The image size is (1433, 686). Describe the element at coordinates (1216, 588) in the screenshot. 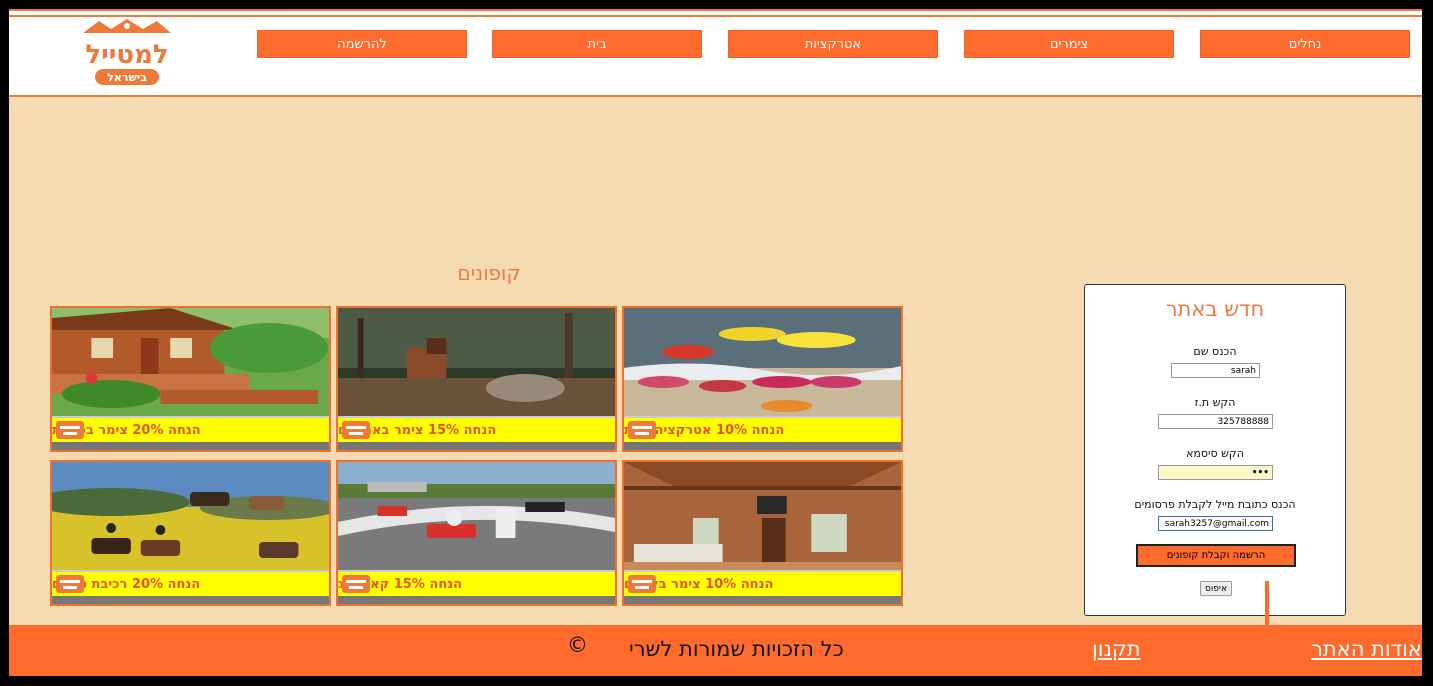

I see `reset-button: איפוס` at that location.